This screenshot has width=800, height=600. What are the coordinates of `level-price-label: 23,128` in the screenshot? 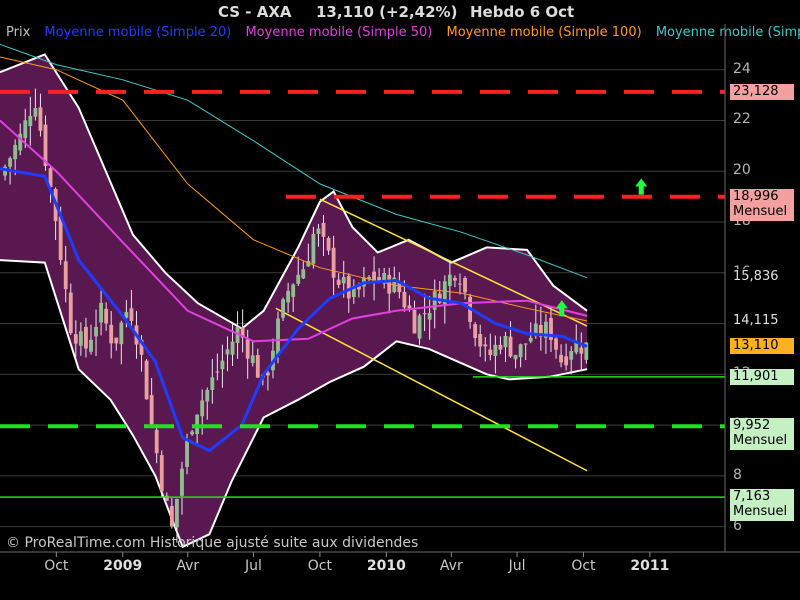 It's located at (762, 91).